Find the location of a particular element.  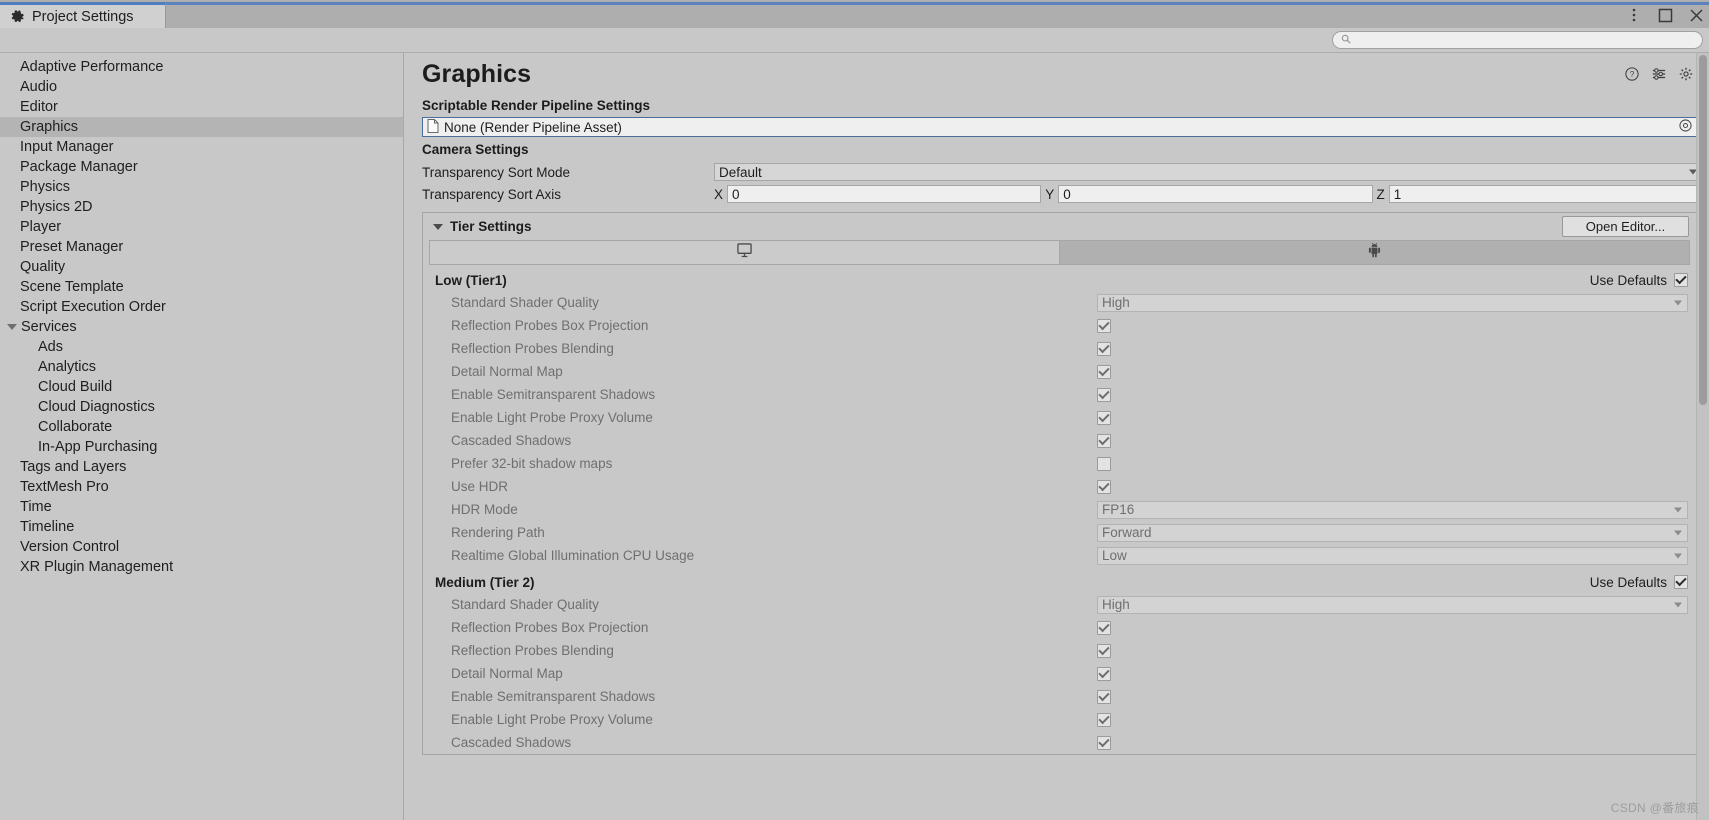

tab-standalone is located at coordinates (744, 252).